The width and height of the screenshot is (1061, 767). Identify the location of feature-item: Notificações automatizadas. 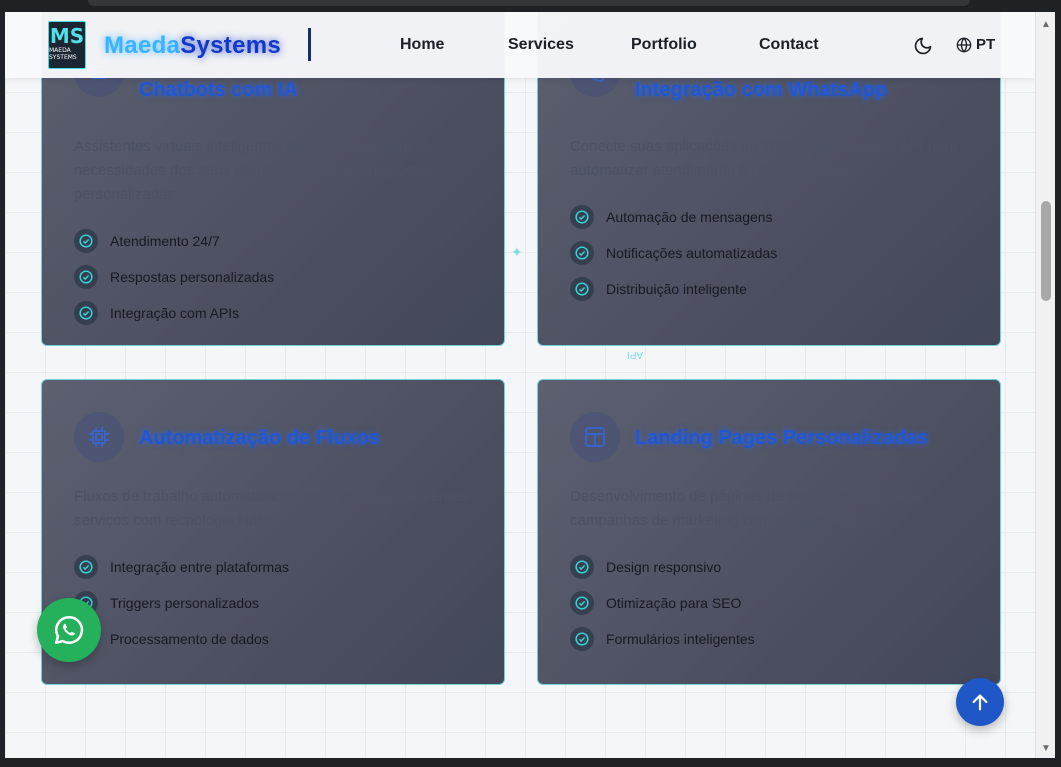
(673, 253).